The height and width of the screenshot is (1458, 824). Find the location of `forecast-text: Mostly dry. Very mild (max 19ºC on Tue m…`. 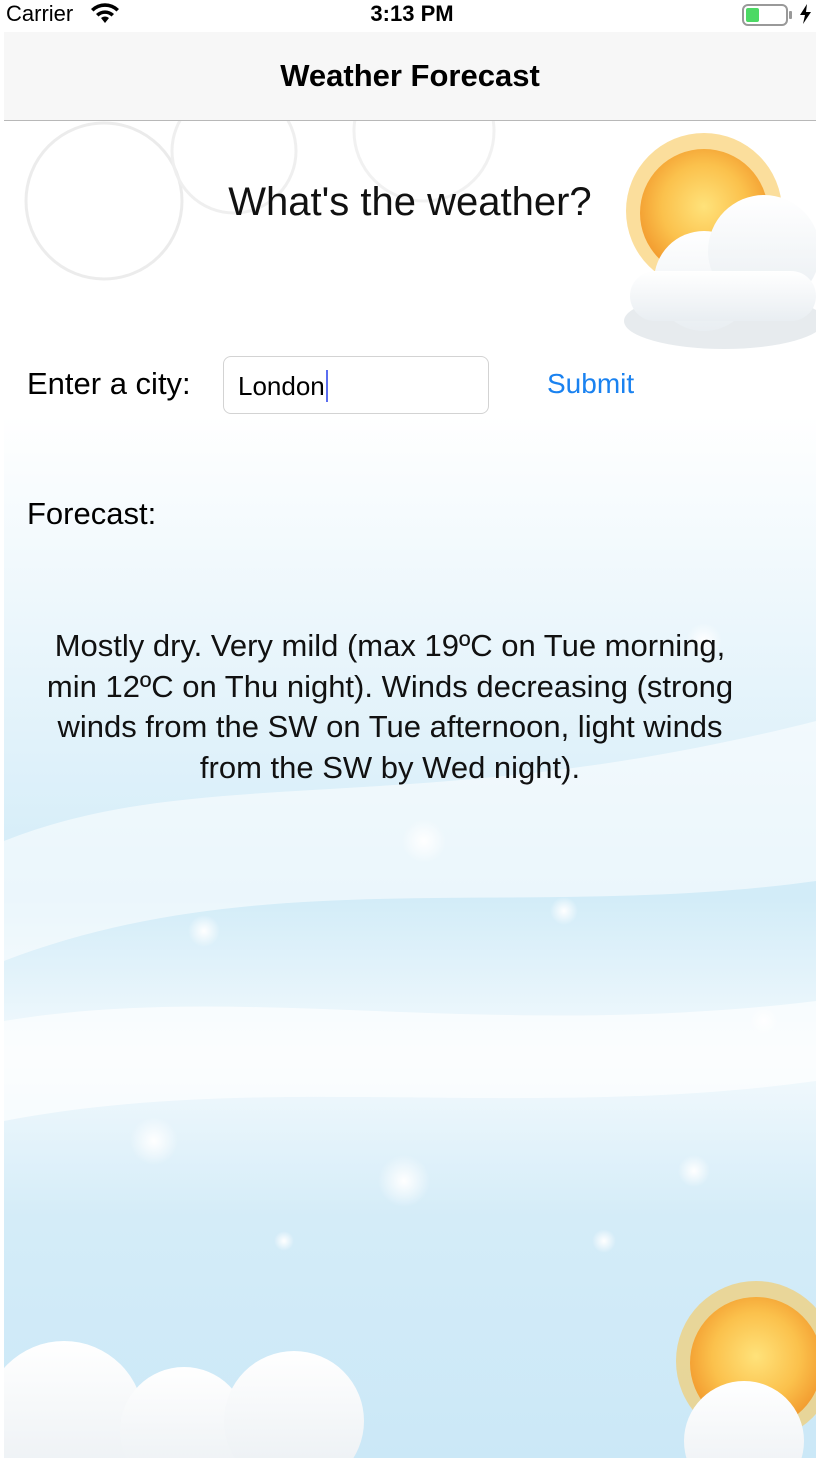

forecast-text: Mostly dry. Very mild (max 19ºC on Tue m… is located at coordinates (390, 706).